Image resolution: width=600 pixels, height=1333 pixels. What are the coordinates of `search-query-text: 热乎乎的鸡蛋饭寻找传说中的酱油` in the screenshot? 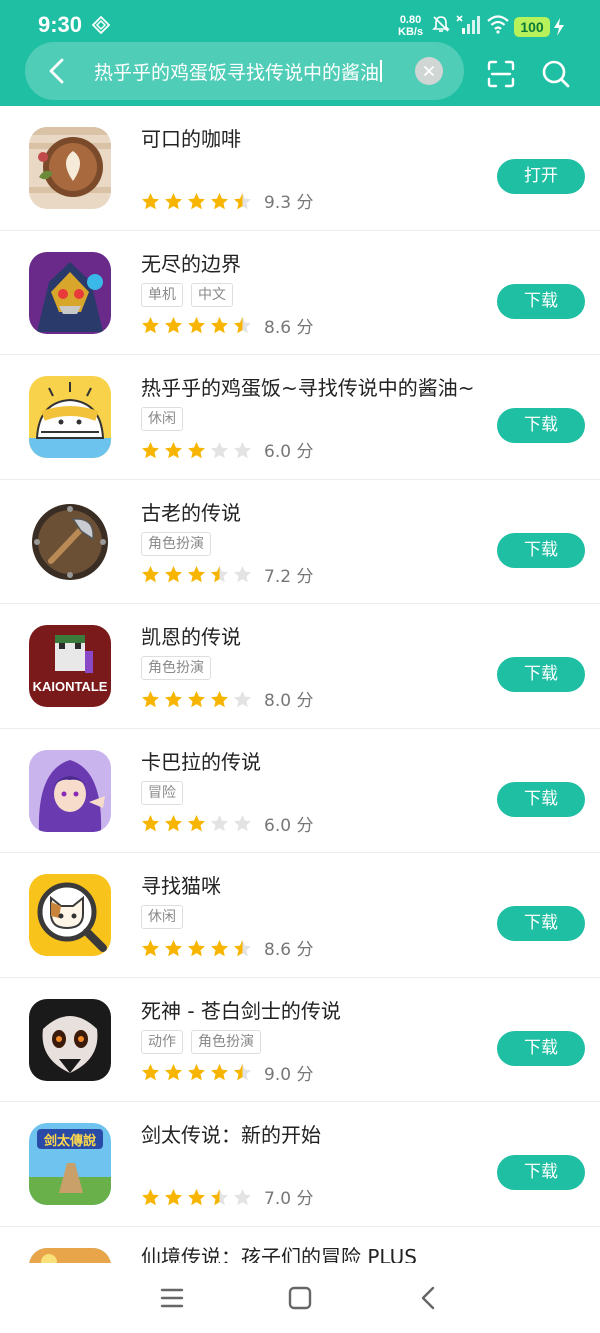 It's located at (237, 73).